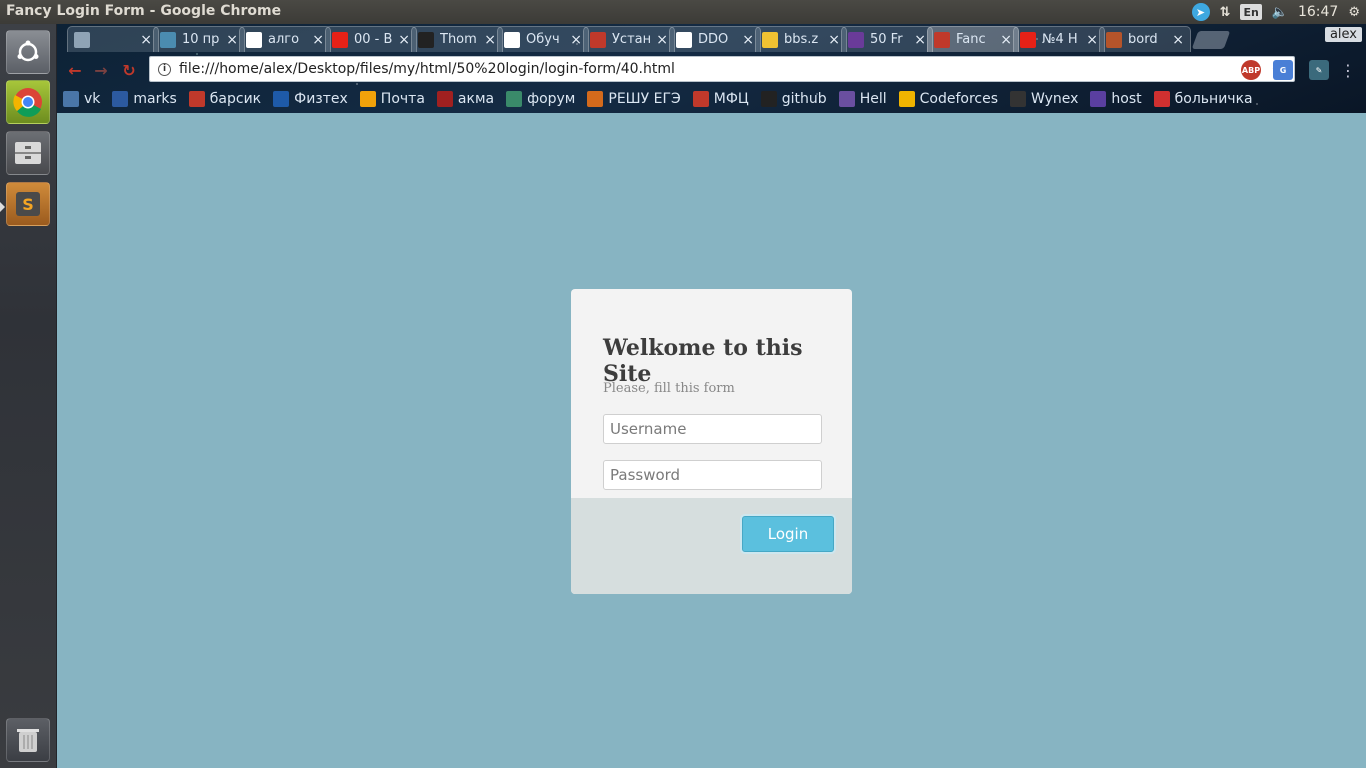 This screenshot has width=1366, height=768. I want to click on bookmark-item: форум, so click(540, 99).